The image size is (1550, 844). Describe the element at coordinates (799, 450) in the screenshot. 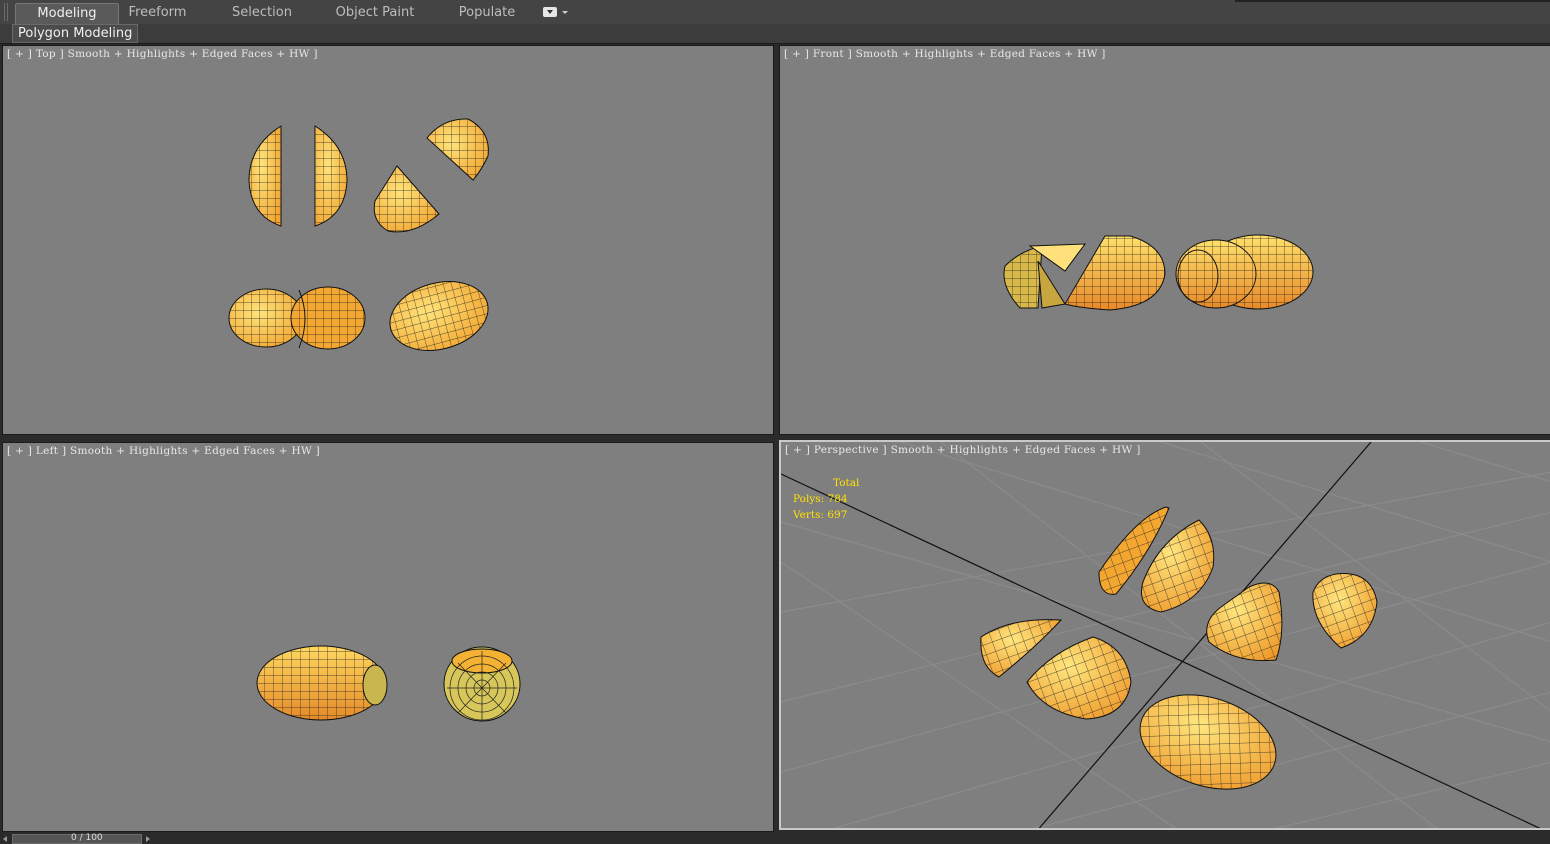

I see `viewport-menu-button: [ + ]` at that location.